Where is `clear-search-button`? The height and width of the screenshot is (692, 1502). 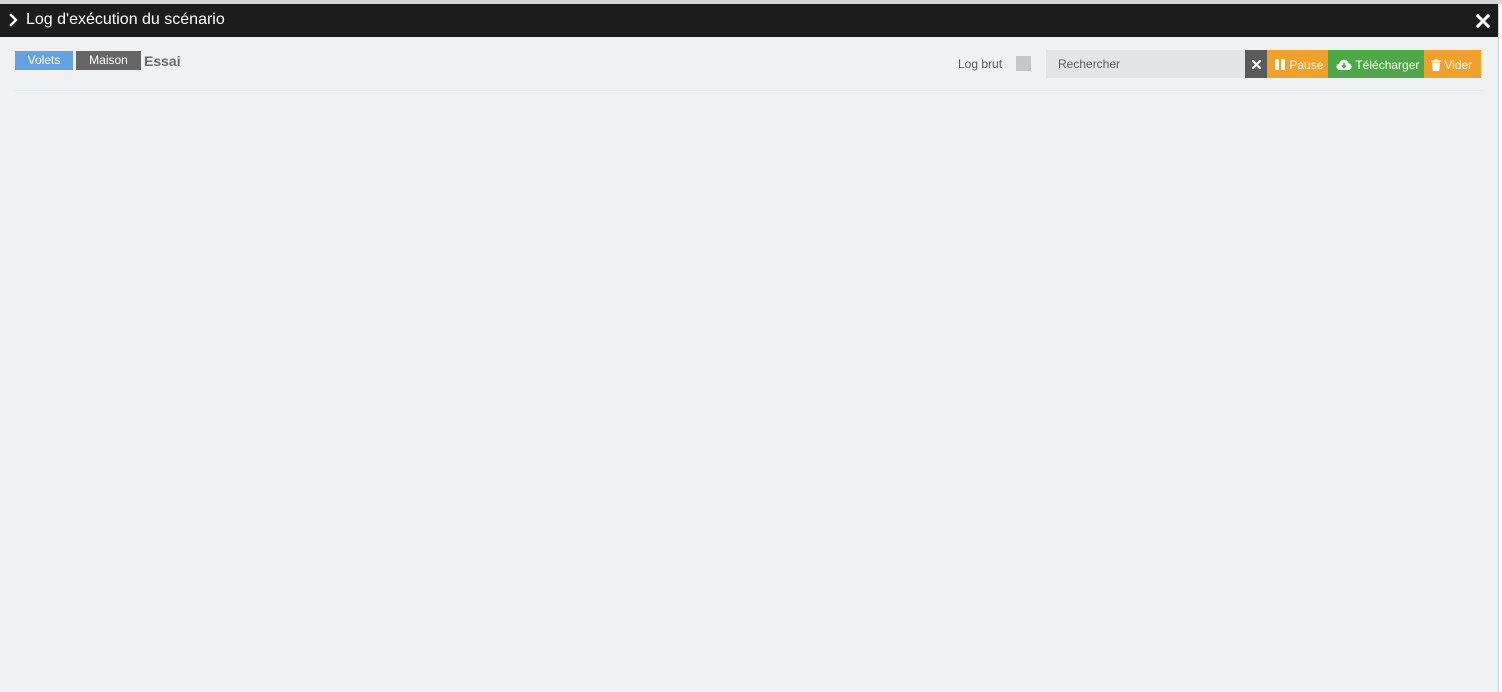
clear-search-button is located at coordinates (1256, 64).